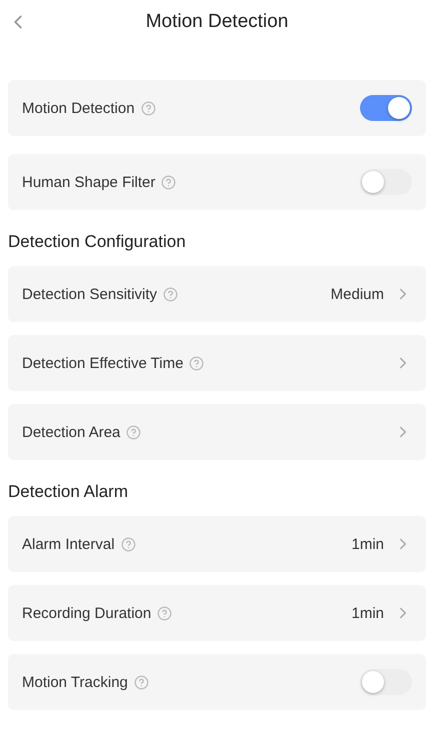 This screenshot has height=744, width=434. Describe the element at coordinates (217, 682) in the screenshot. I see `setting-row: Motion Tracking` at that location.